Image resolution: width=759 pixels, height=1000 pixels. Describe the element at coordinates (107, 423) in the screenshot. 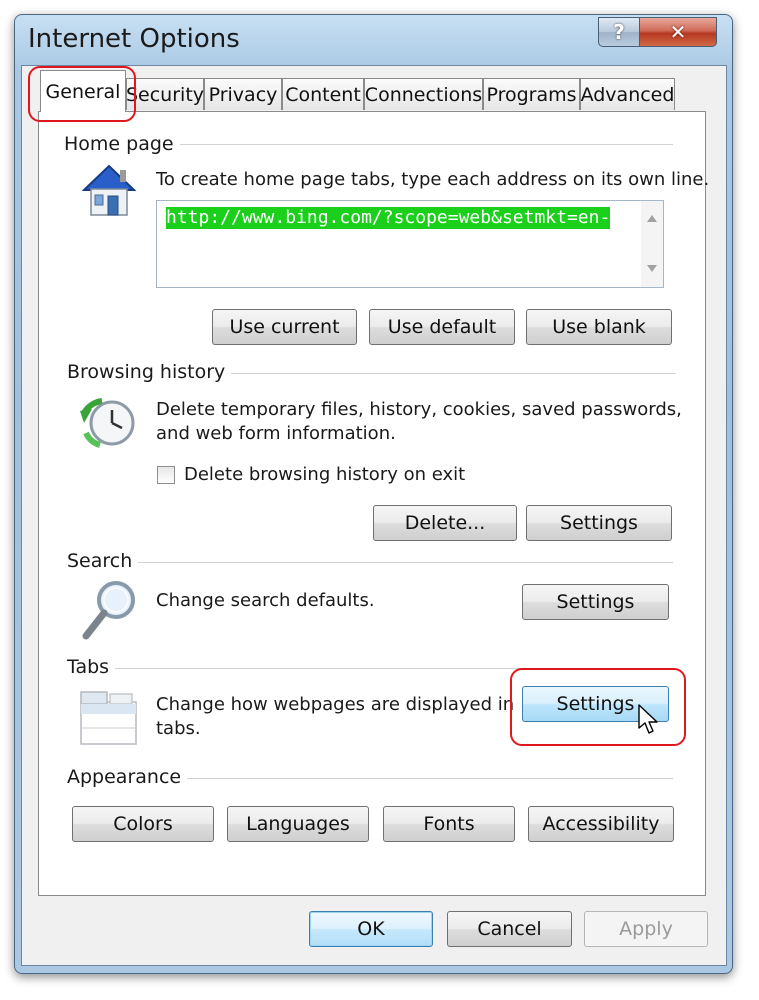

I see `history-clock-icon` at that location.